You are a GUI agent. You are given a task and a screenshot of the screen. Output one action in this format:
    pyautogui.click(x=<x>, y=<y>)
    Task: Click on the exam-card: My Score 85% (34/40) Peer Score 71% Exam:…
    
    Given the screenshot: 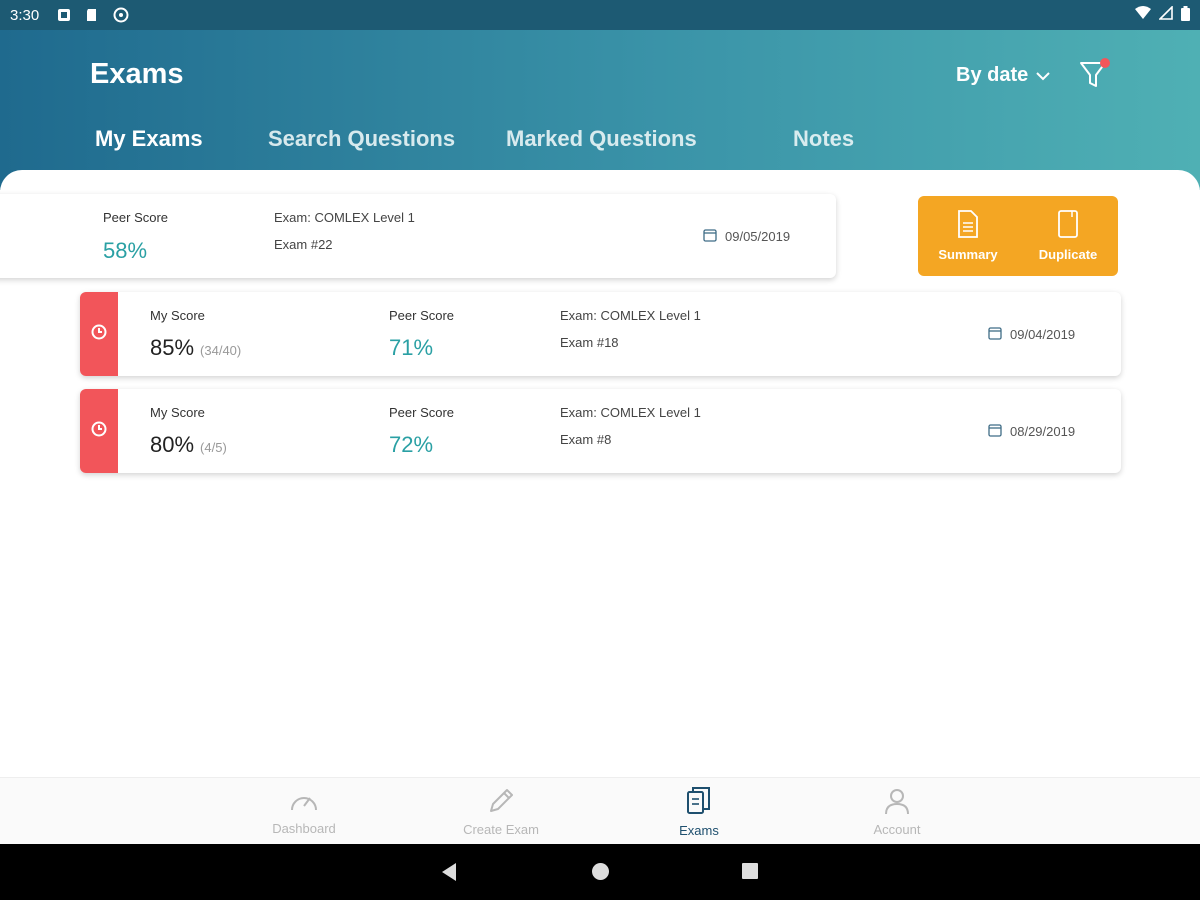 What is the action you would take?
    pyautogui.click(x=600, y=334)
    